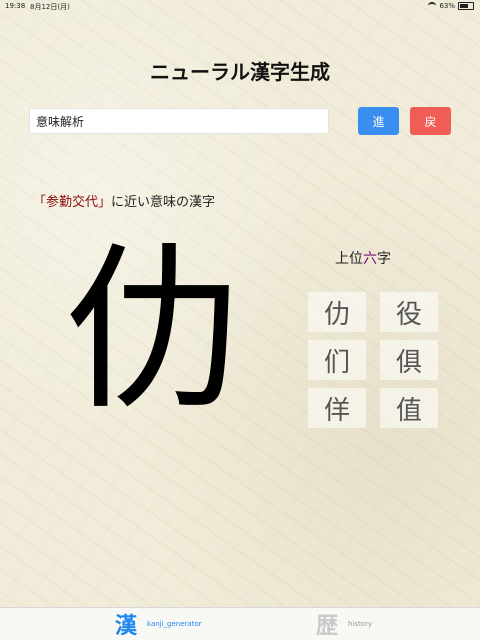 The image size is (480, 640). I want to click on wifi-icon, so click(432, 6).